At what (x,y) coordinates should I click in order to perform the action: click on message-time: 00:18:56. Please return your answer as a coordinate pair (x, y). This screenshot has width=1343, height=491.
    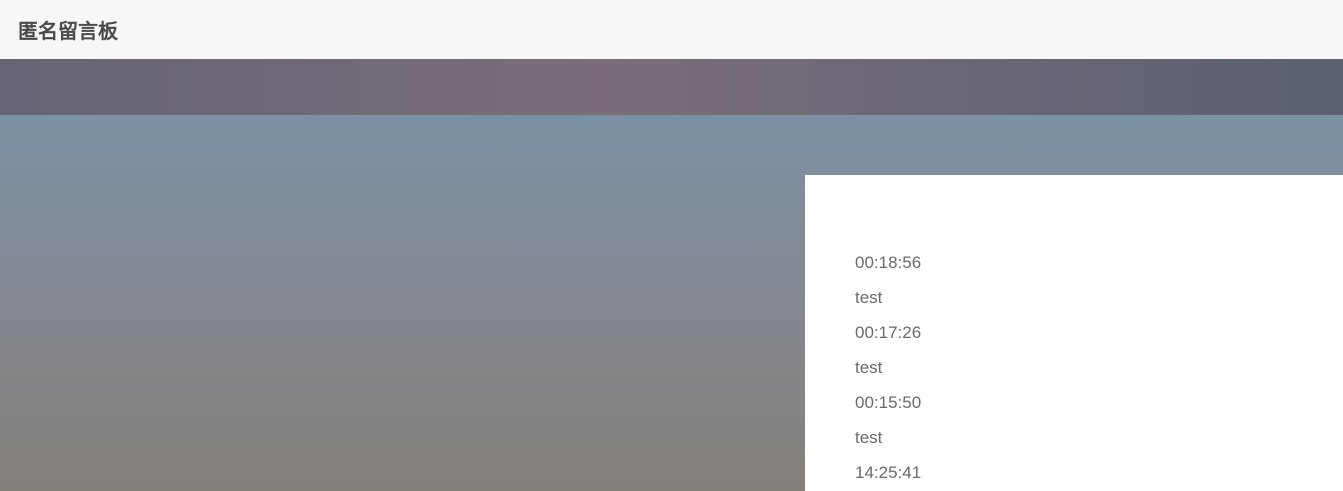
    Looking at the image, I should click on (888, 262).